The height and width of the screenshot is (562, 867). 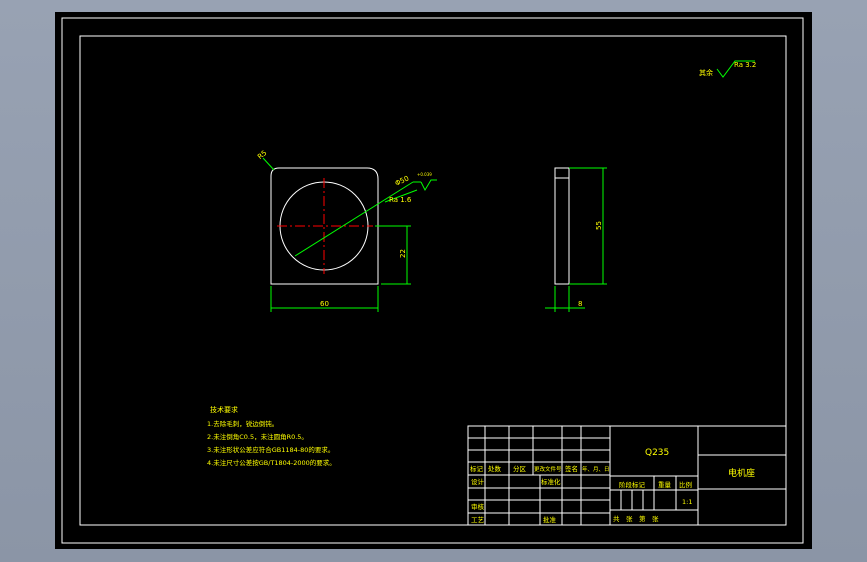 I want to click on stage-label: 阶段标记, so click(x=632, y=484).